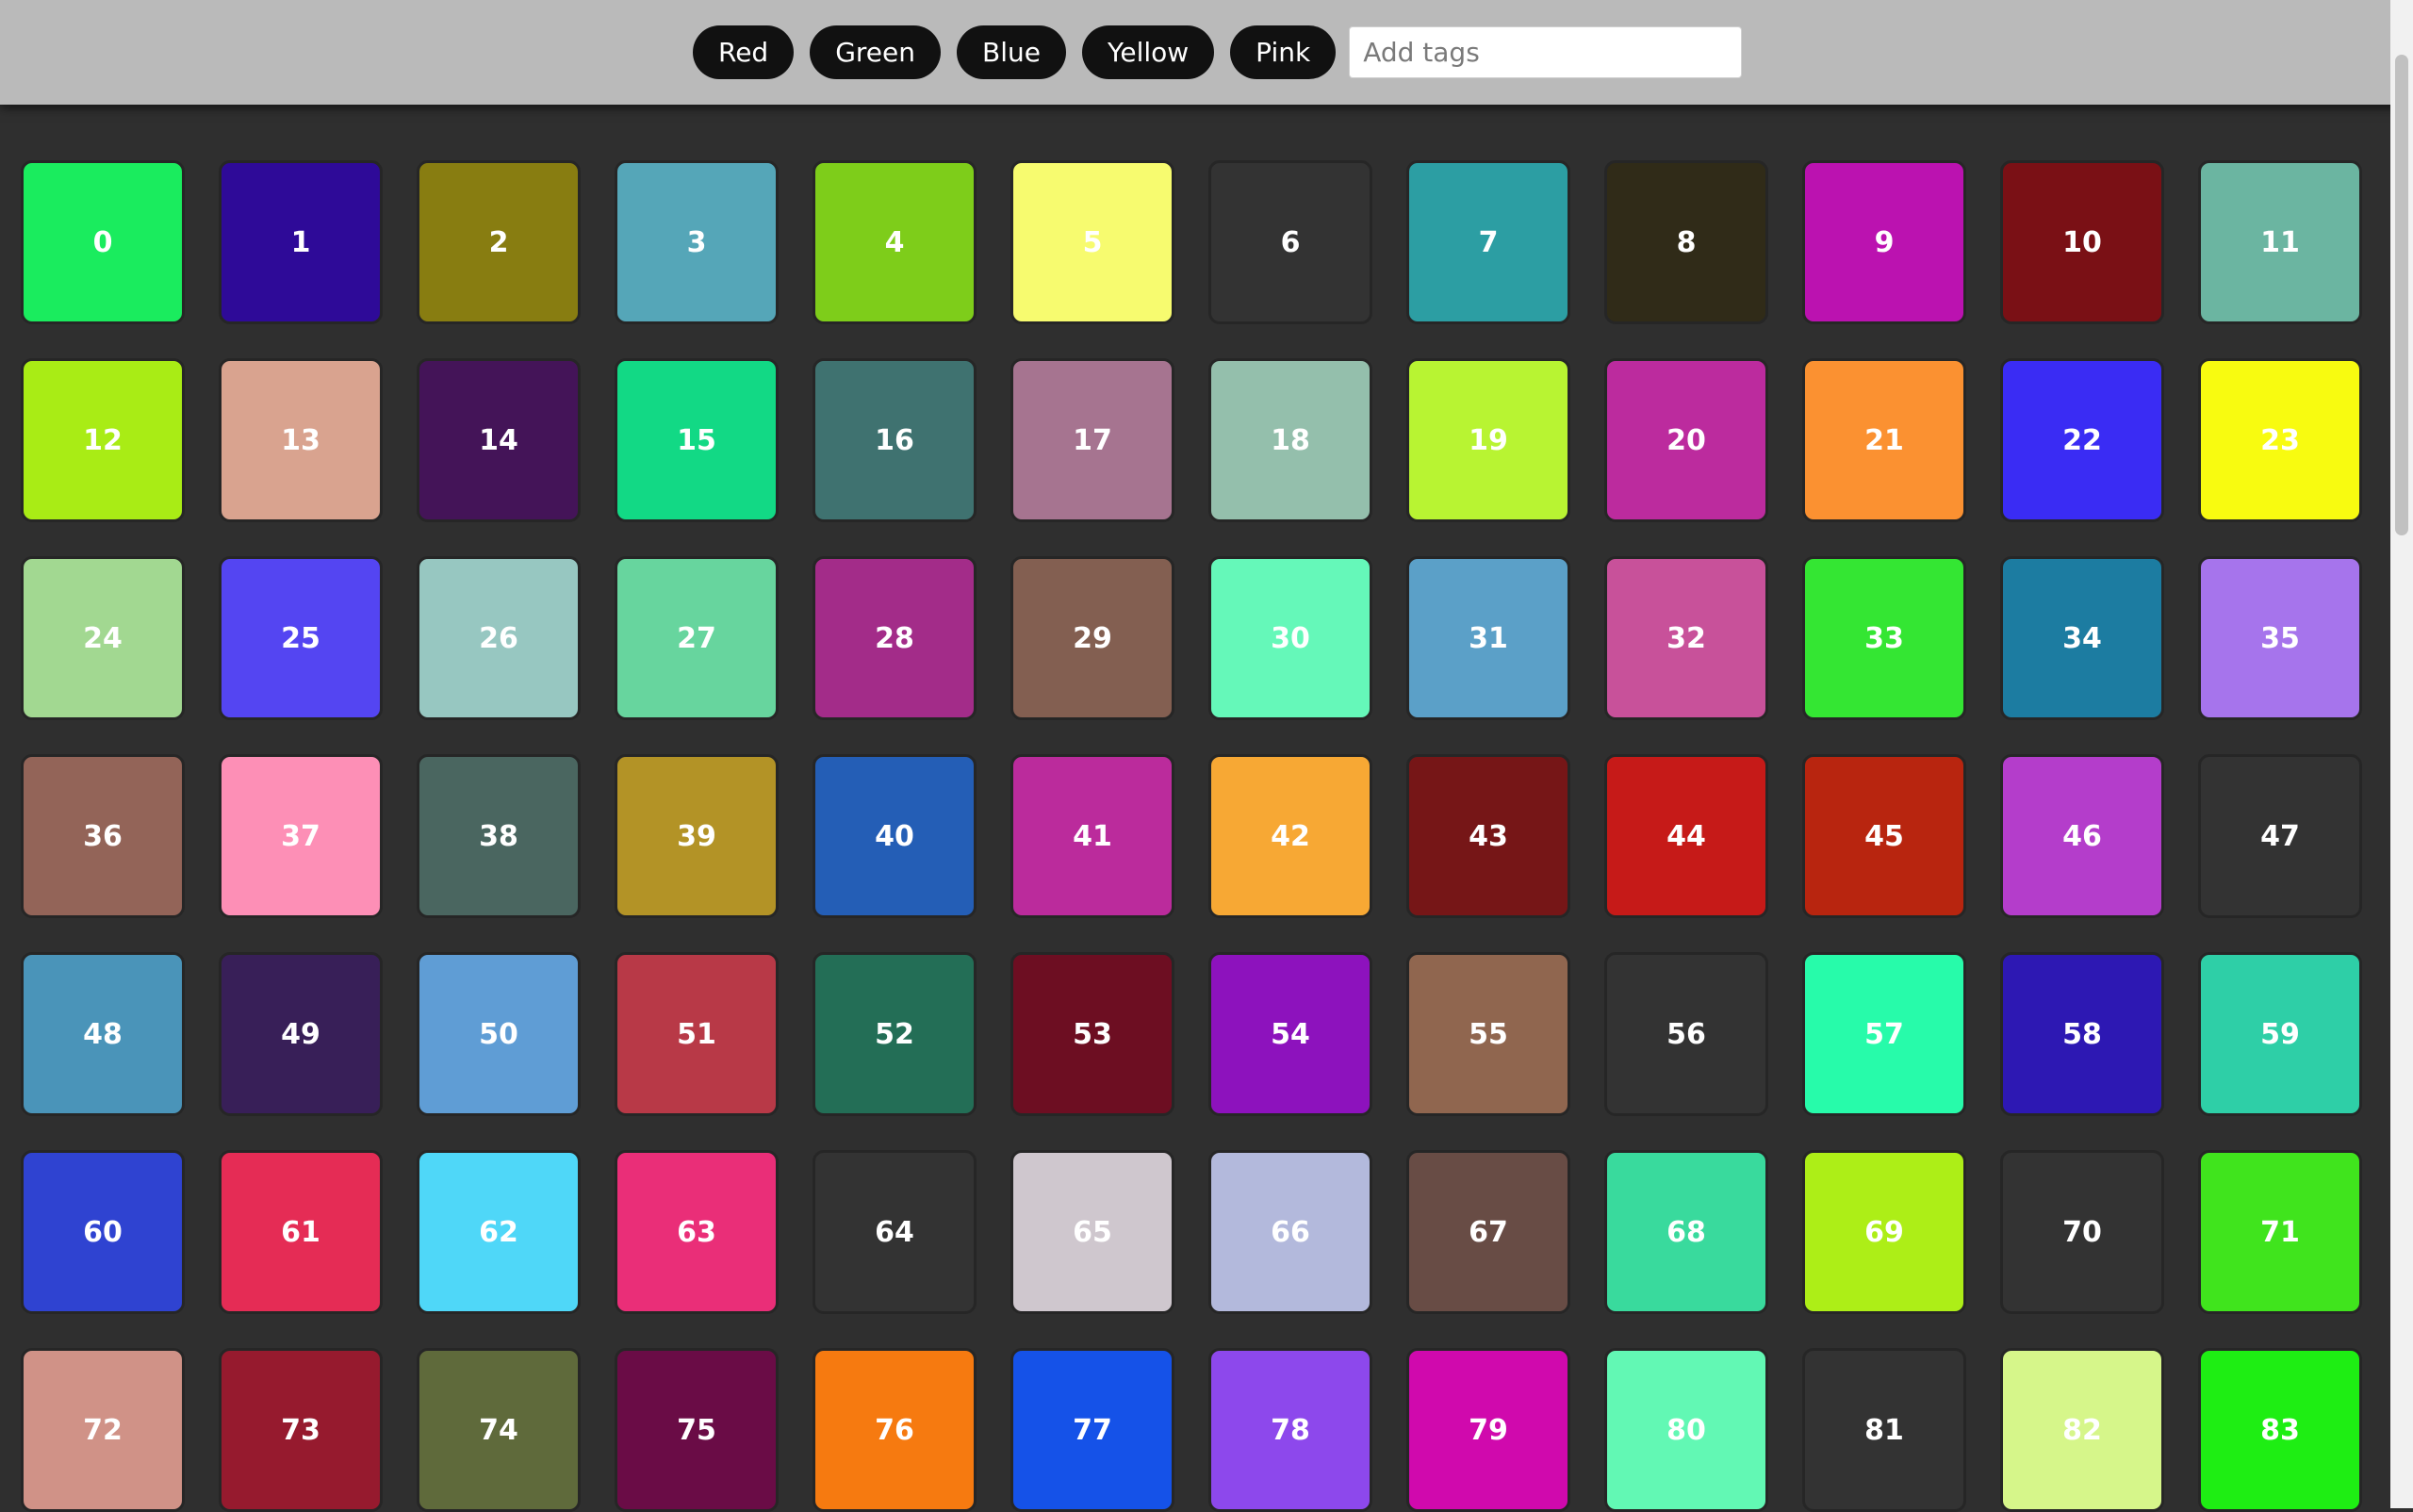  Describe the element at coordinates (1148, 52) in the screenshot. I see `tag-yellow: Yellow` at that location.